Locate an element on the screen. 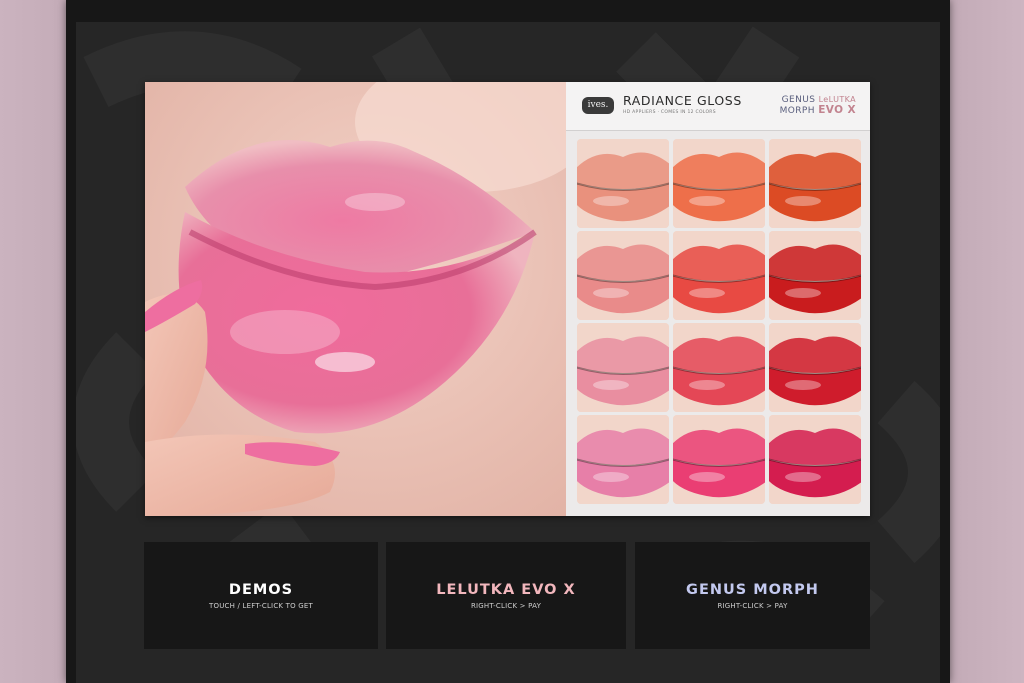 This screenshot has width=1024, height=683. genus-morph-button: GENUS MORPH RIGHT-CLICK > PAY is located at coordinates (752, 595).